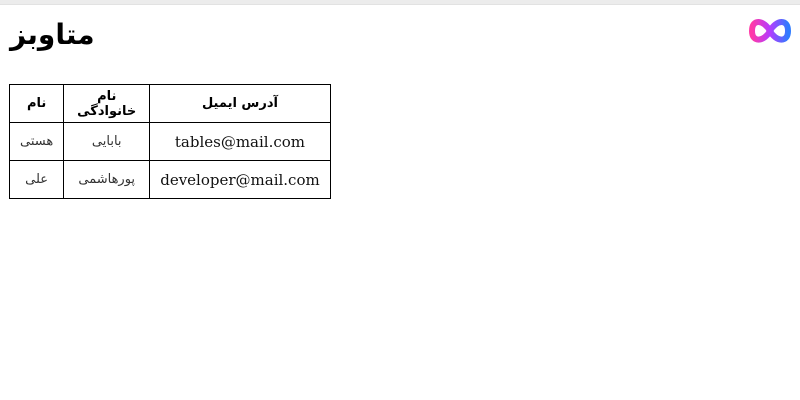 This screenshot has height=400, width=800. What do you see at coordinates (240, 179) in the screenshot?
I see `cell-email: developer@mail.com` at bounding box center [240, 179].